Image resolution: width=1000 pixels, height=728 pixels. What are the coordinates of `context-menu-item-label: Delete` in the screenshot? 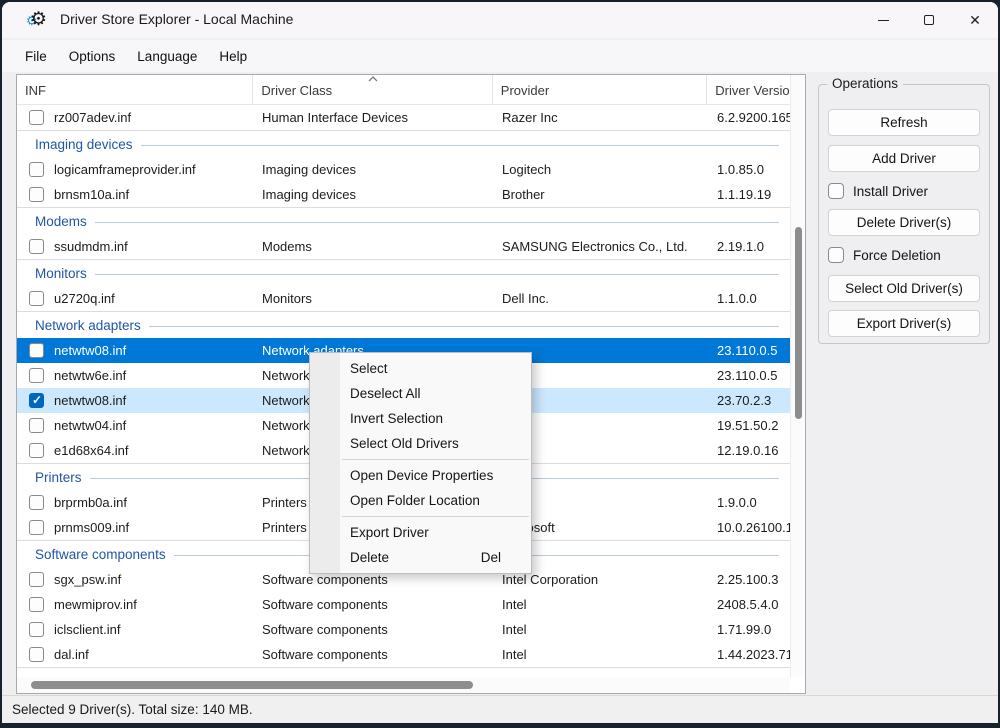 It's located at (370, 557).